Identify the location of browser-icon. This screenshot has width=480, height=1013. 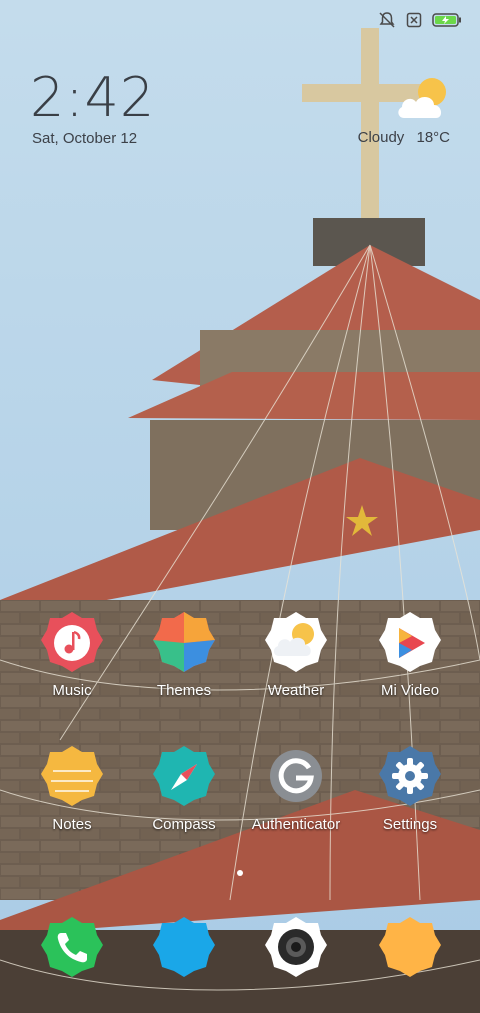
(410, 948).